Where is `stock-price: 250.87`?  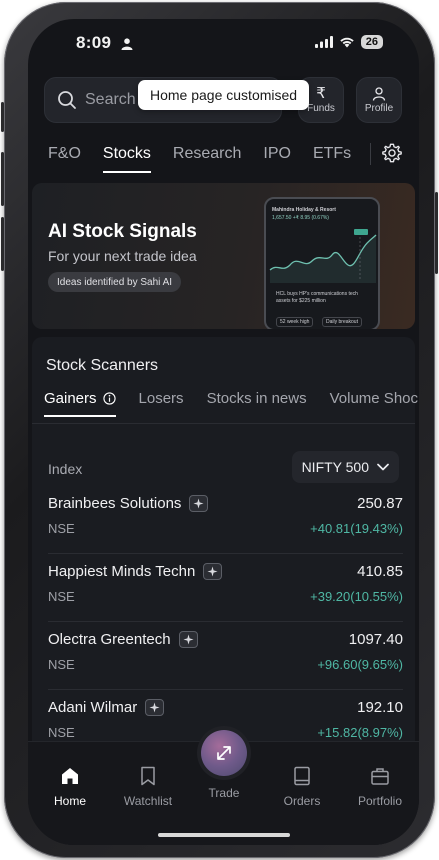 stock-price: 250.87 is located at coordinates (380, 503).